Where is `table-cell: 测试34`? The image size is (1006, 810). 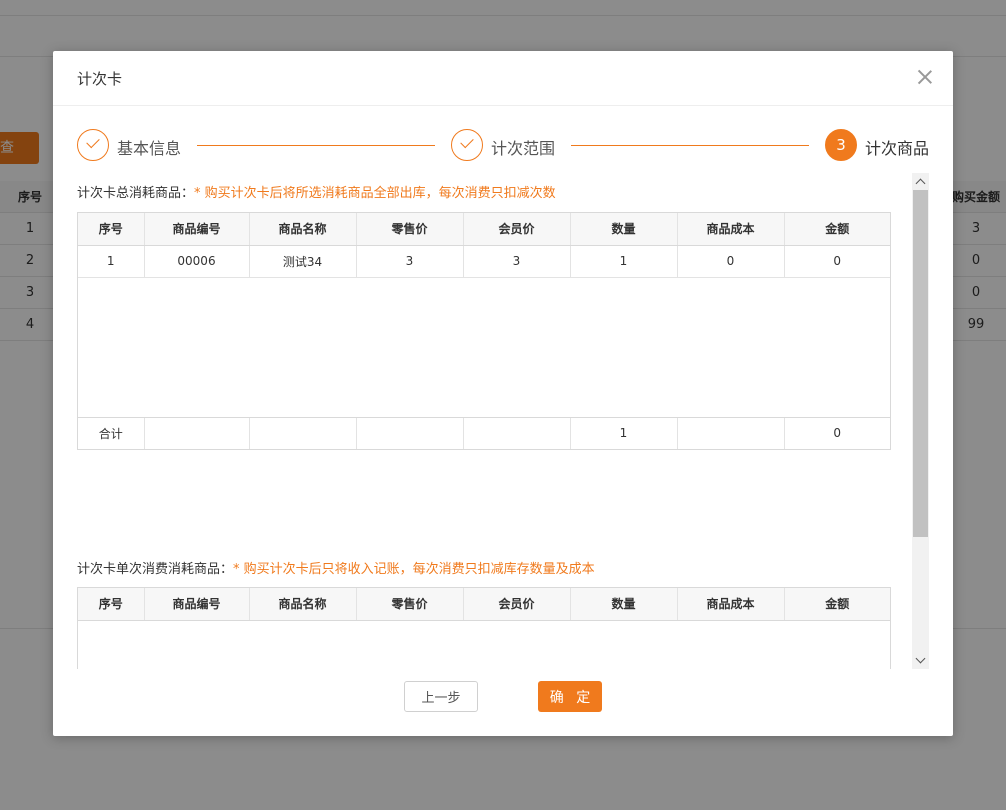
table-cell: 测试34 is located at coordinates (303, 261).